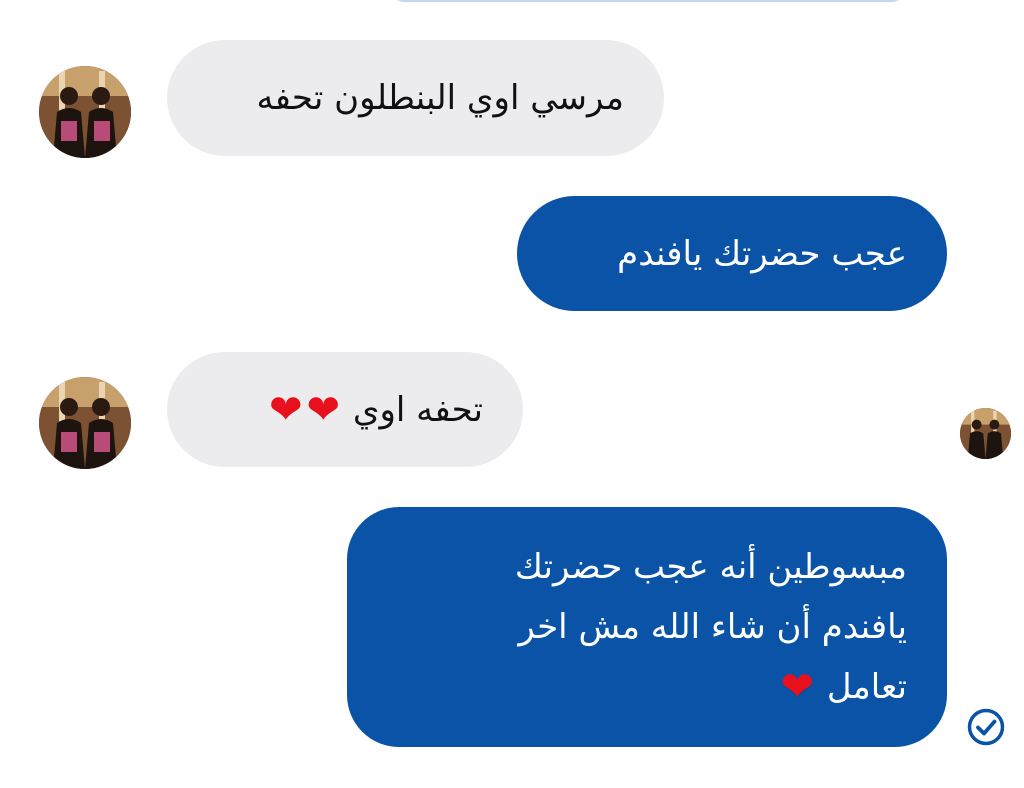 The height and width of the screenshot is (788, 1024). Describe the element at coordinates (440, 98) in the screenshot. I see `message-text: مرسي اوي البنطلون تحفه` at that location.